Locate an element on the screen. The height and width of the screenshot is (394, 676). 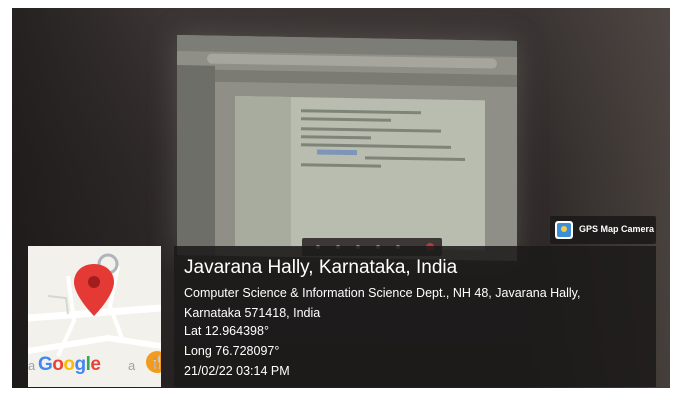
map-thumbnail: a Google a 🍴 is located at coordinates (94, 316).